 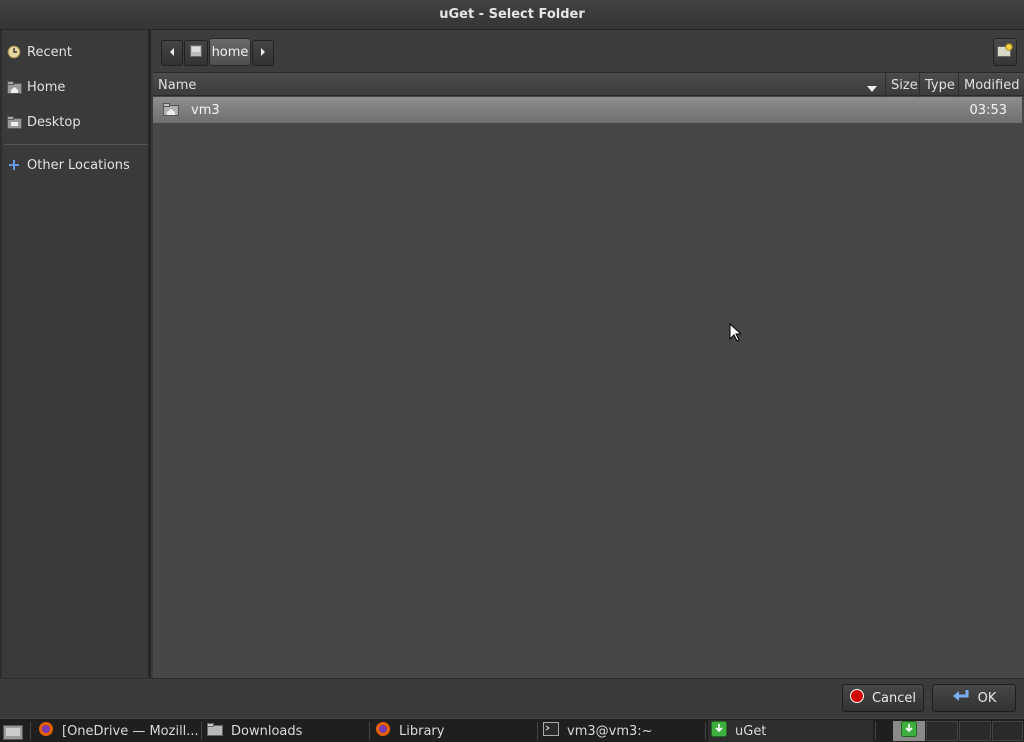 I want to click on home-folder-icon, so click(x=14, y=87).